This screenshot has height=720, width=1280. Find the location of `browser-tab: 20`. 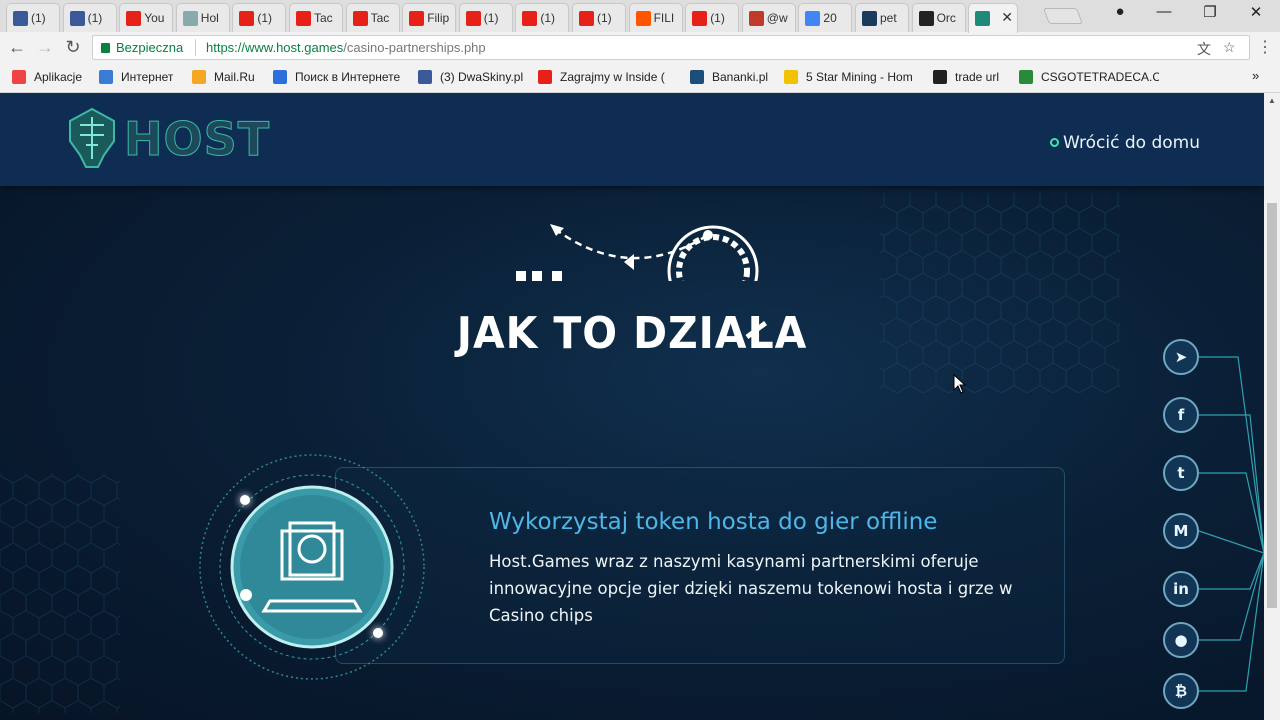

browser-tab: 20 is located at coordinates (825, 17).